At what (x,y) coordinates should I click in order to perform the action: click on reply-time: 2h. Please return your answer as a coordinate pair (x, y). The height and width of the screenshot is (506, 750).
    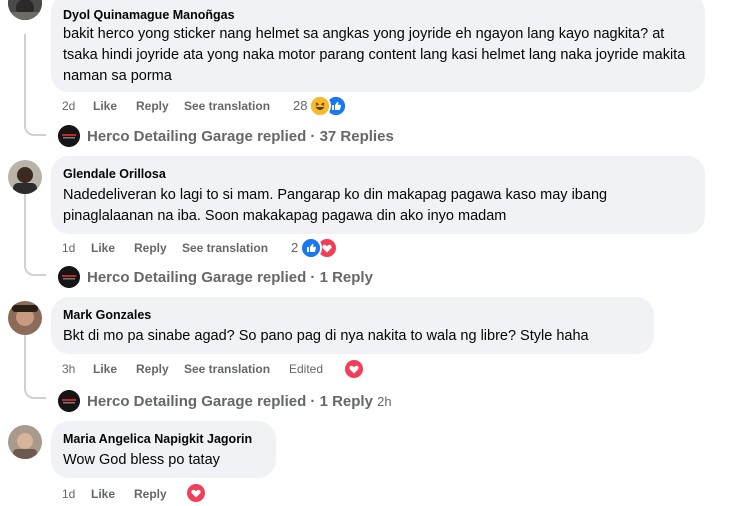
    Looking at the image, I should click on (384, 401).